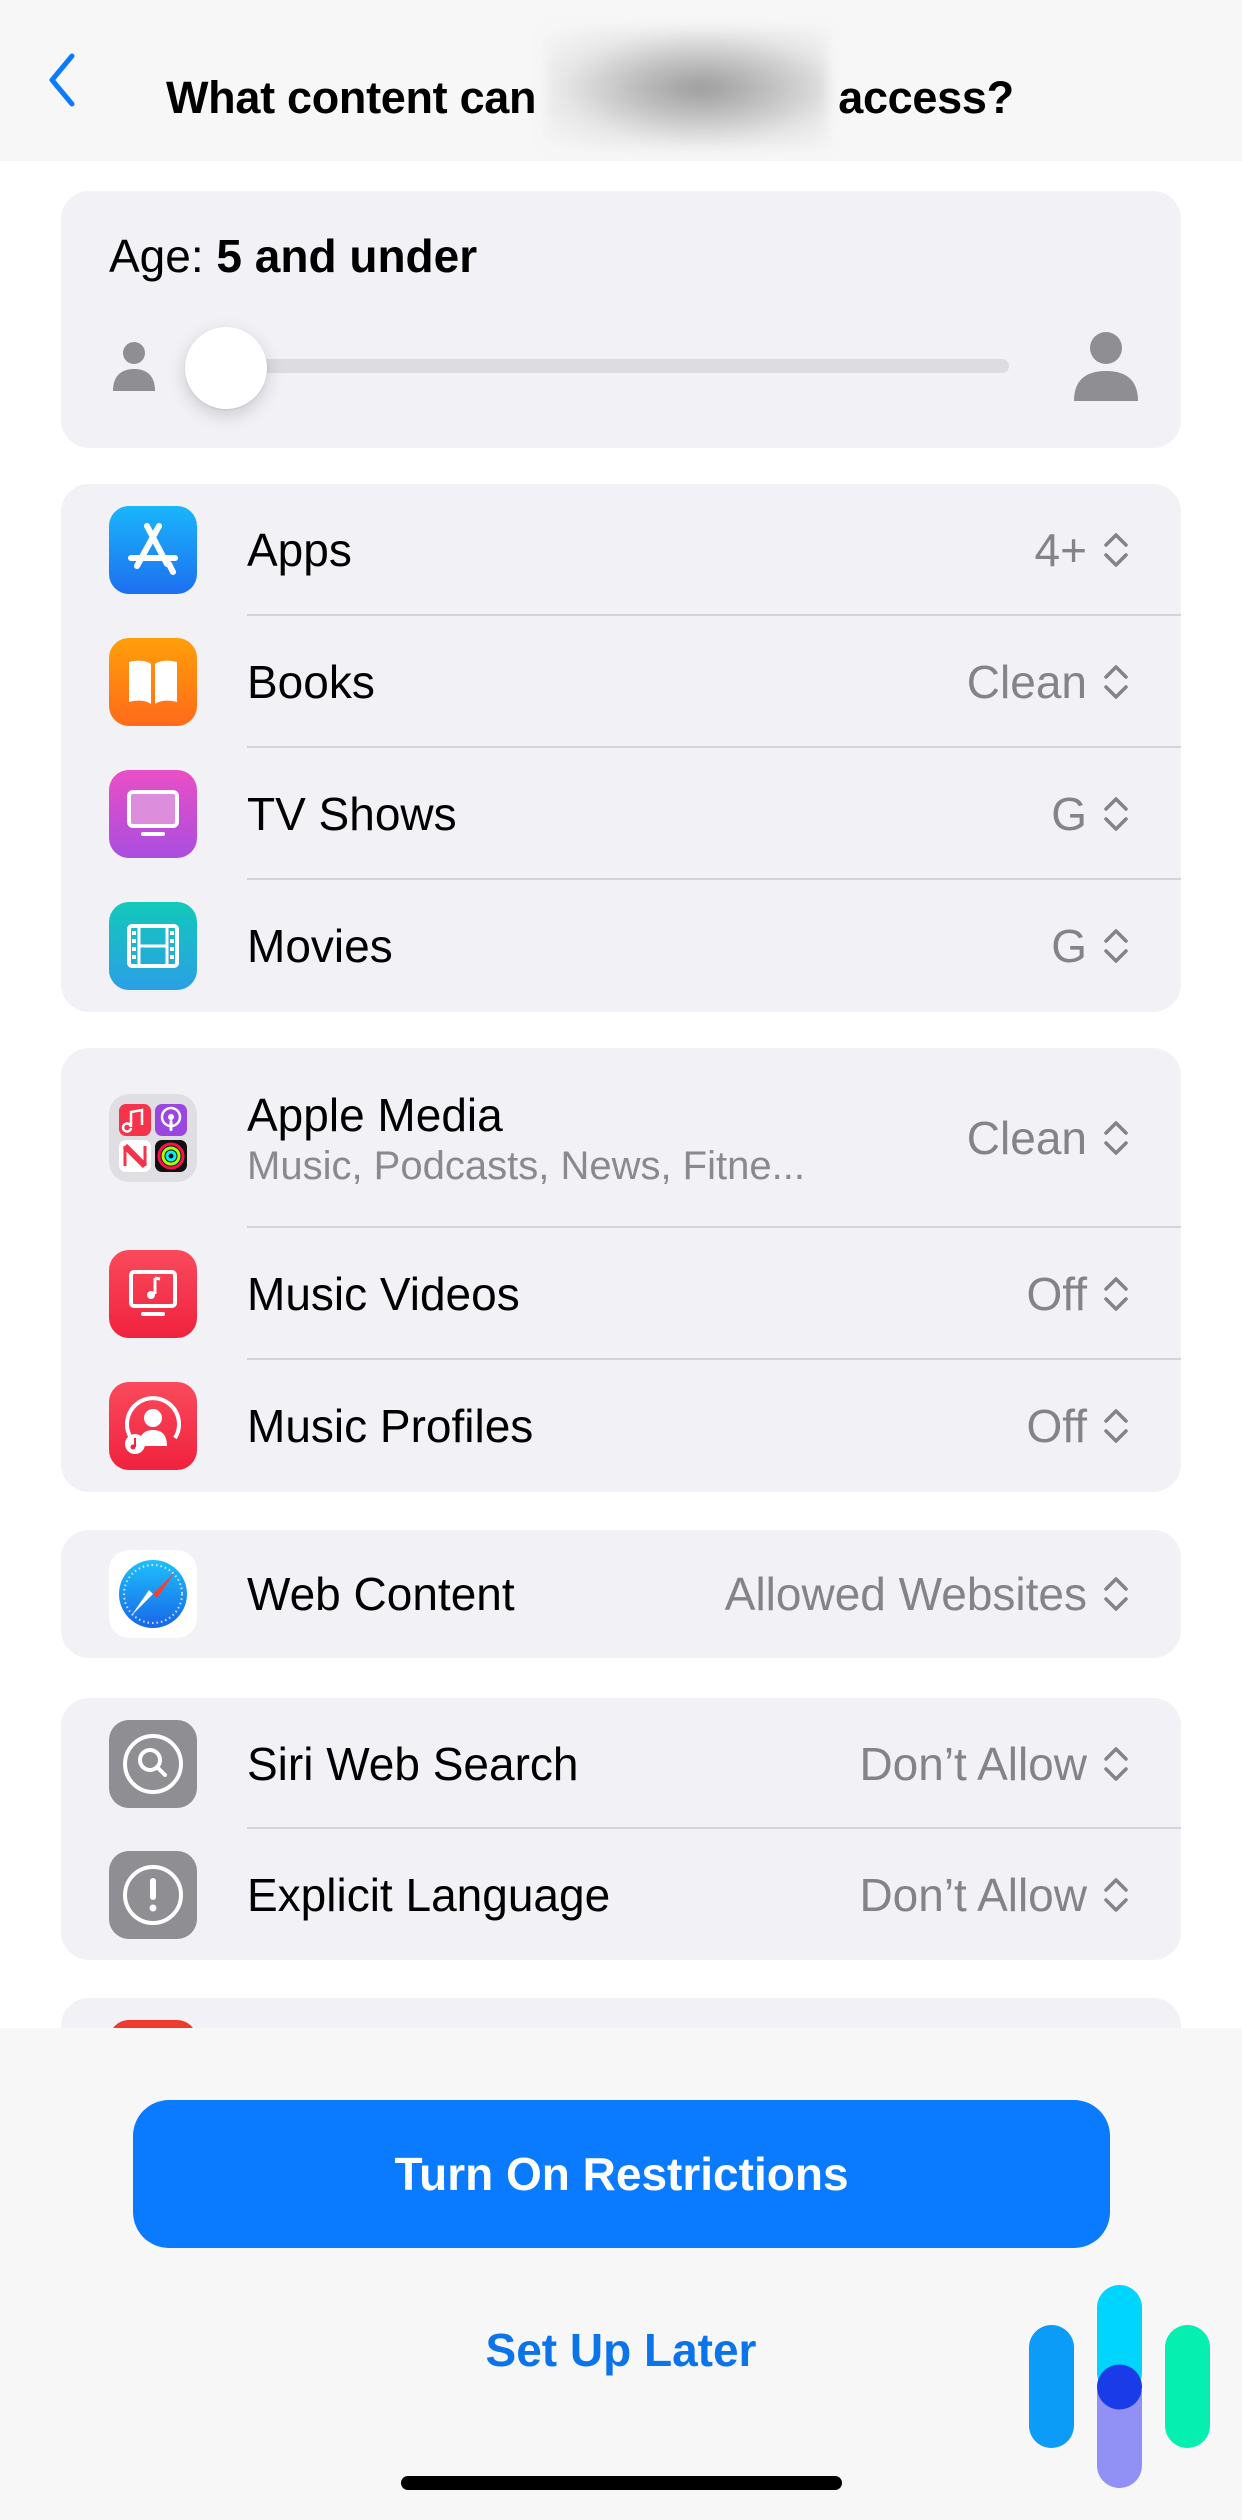 This screenshot has height=2520, width=1242. I want to click on person-small-icon, so click(134, 366).